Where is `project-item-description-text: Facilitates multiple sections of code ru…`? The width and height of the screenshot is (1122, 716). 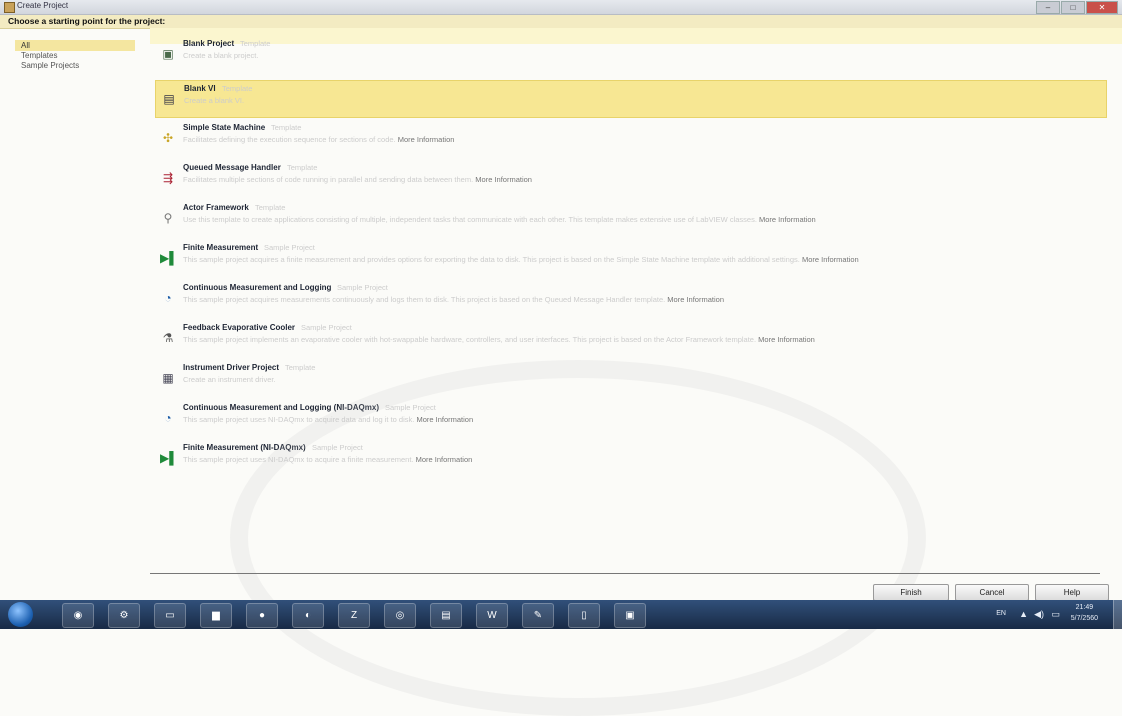 project-item-description-text: Facilitates multiple sections of code ru… is located at coordinates (328, 179).